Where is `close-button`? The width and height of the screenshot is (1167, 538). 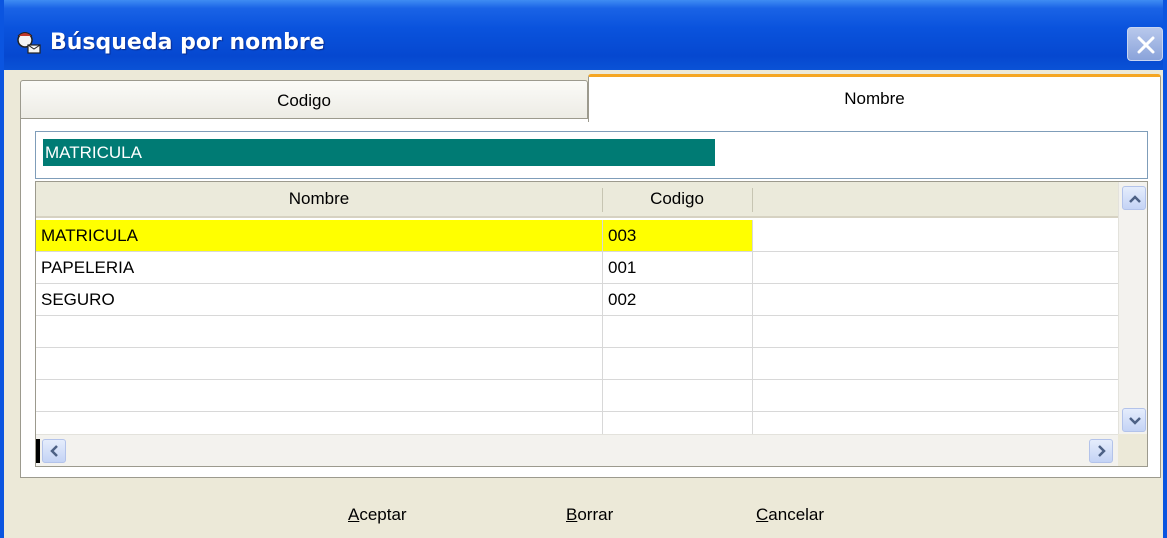 close-button is located at coordinates (1145, 44).